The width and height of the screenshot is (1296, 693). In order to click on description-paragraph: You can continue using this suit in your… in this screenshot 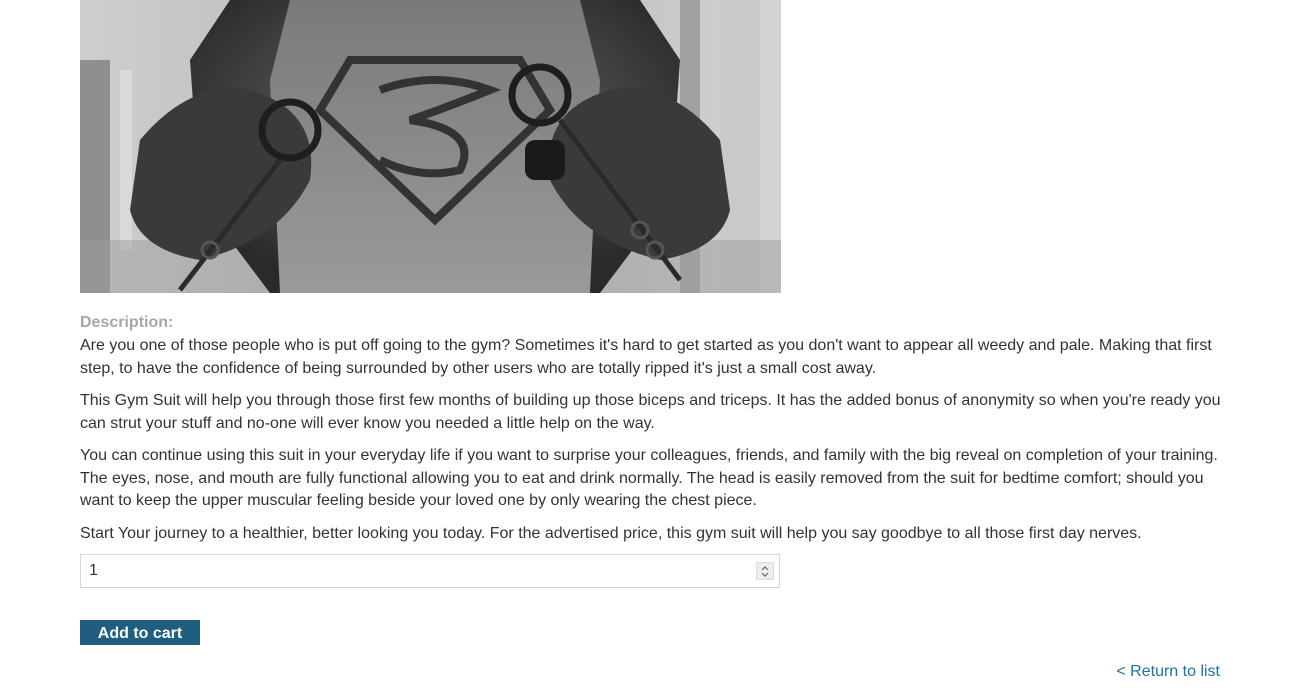, I will do `click(649, 478)`.